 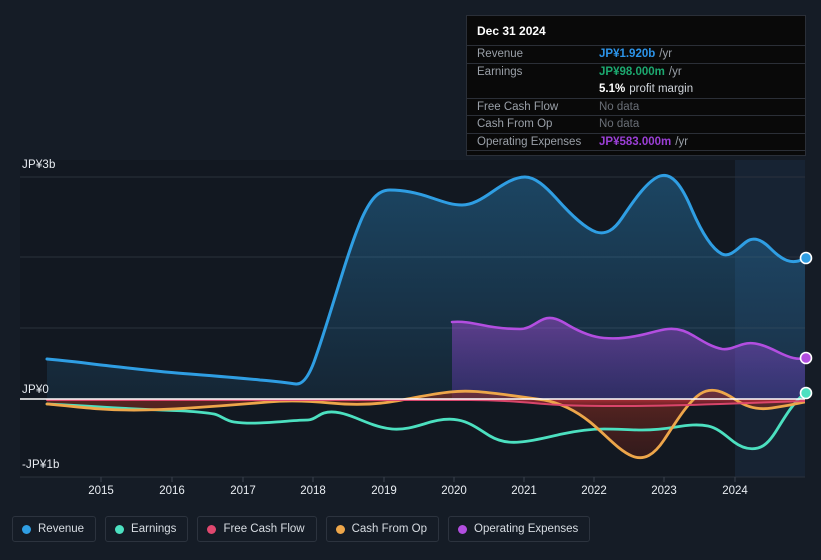 I want to click on legend-item-revenue: Revenue, so click(x=54, y=529).